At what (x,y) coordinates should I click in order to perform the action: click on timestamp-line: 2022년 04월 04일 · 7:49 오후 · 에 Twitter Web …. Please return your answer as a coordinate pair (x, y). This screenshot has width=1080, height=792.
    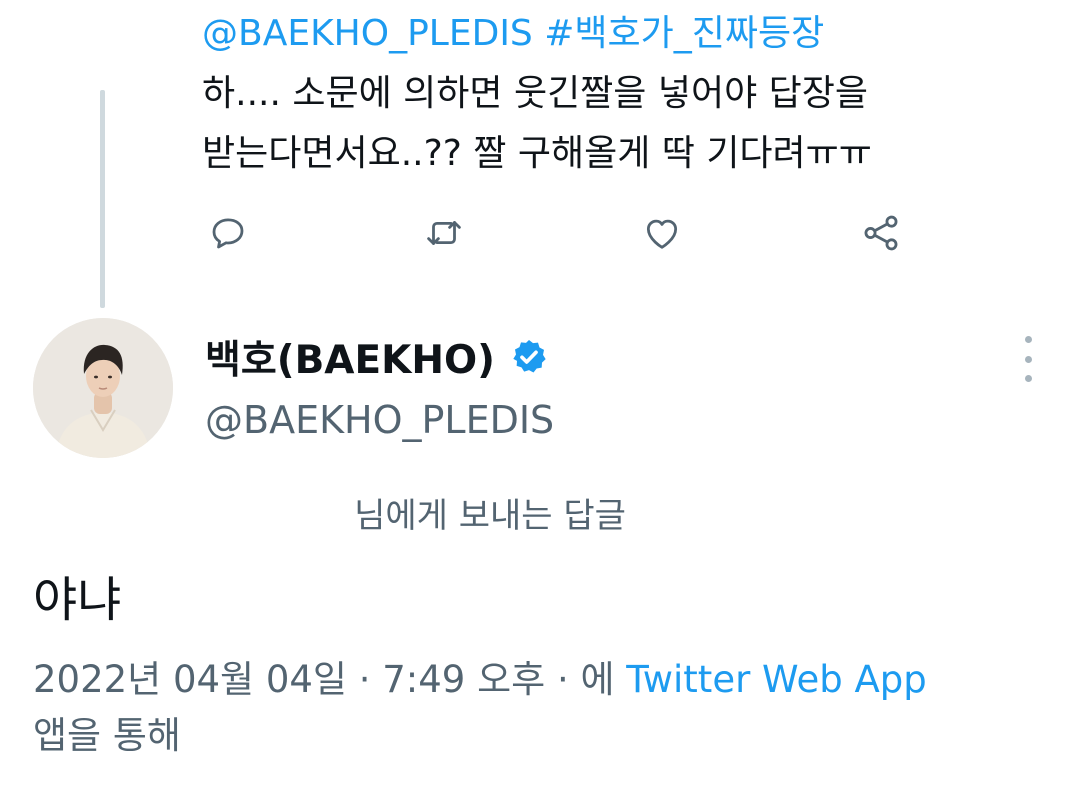
    Looking at the image, I should click on (533, 680).